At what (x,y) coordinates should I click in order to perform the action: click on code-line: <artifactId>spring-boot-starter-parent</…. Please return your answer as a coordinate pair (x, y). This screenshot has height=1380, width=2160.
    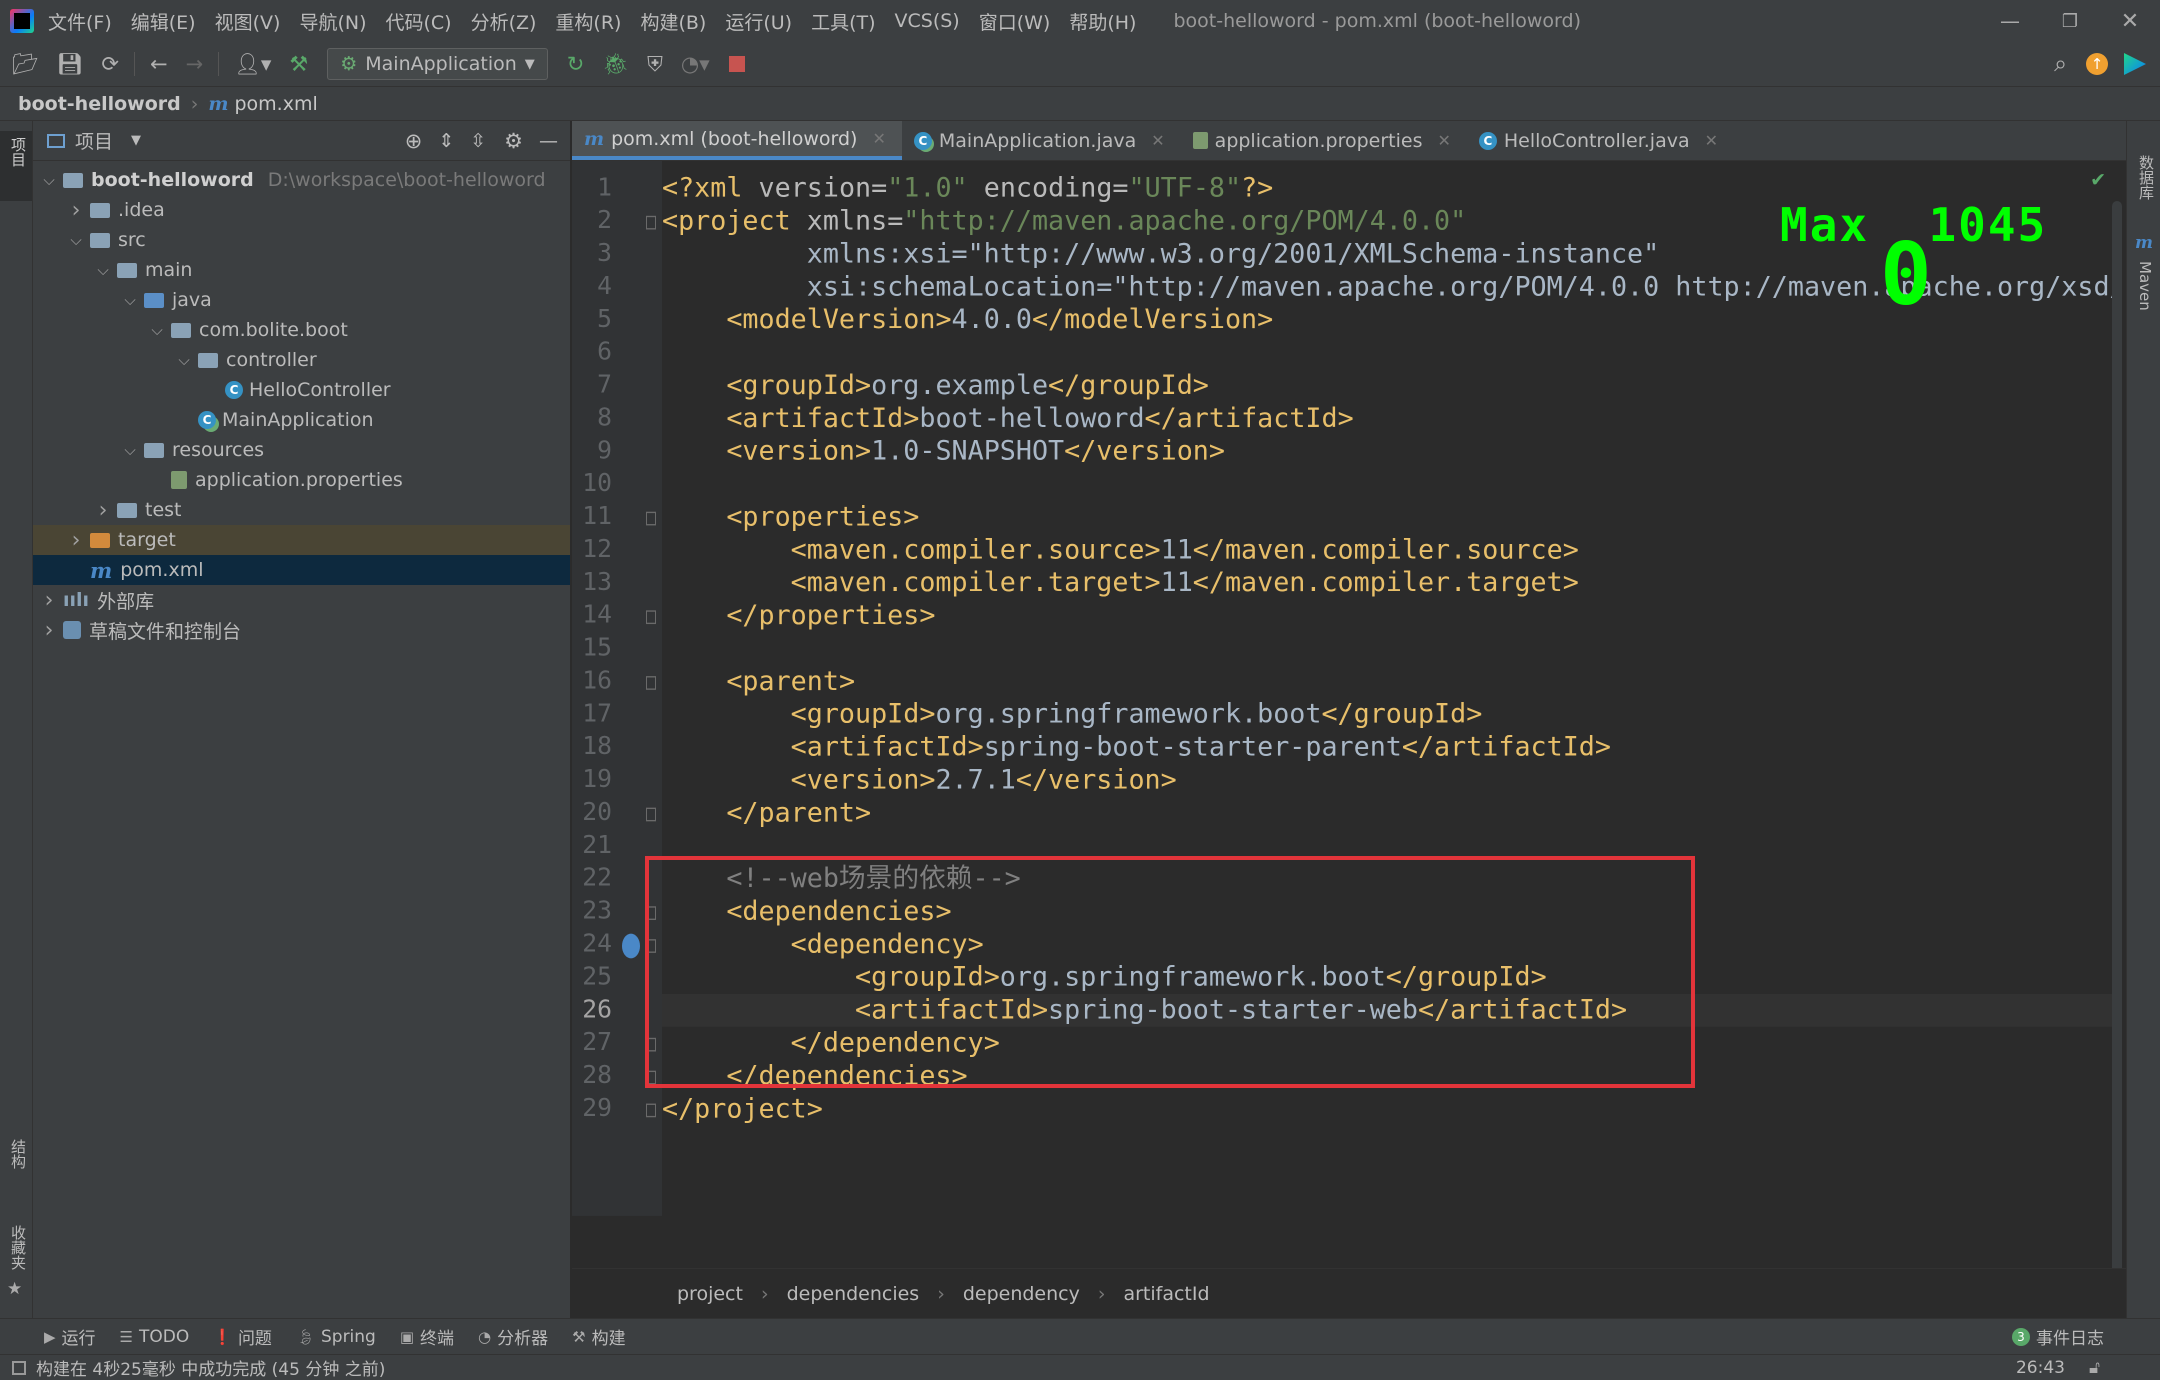
    Looking at the image, I should click on (1391, 747).